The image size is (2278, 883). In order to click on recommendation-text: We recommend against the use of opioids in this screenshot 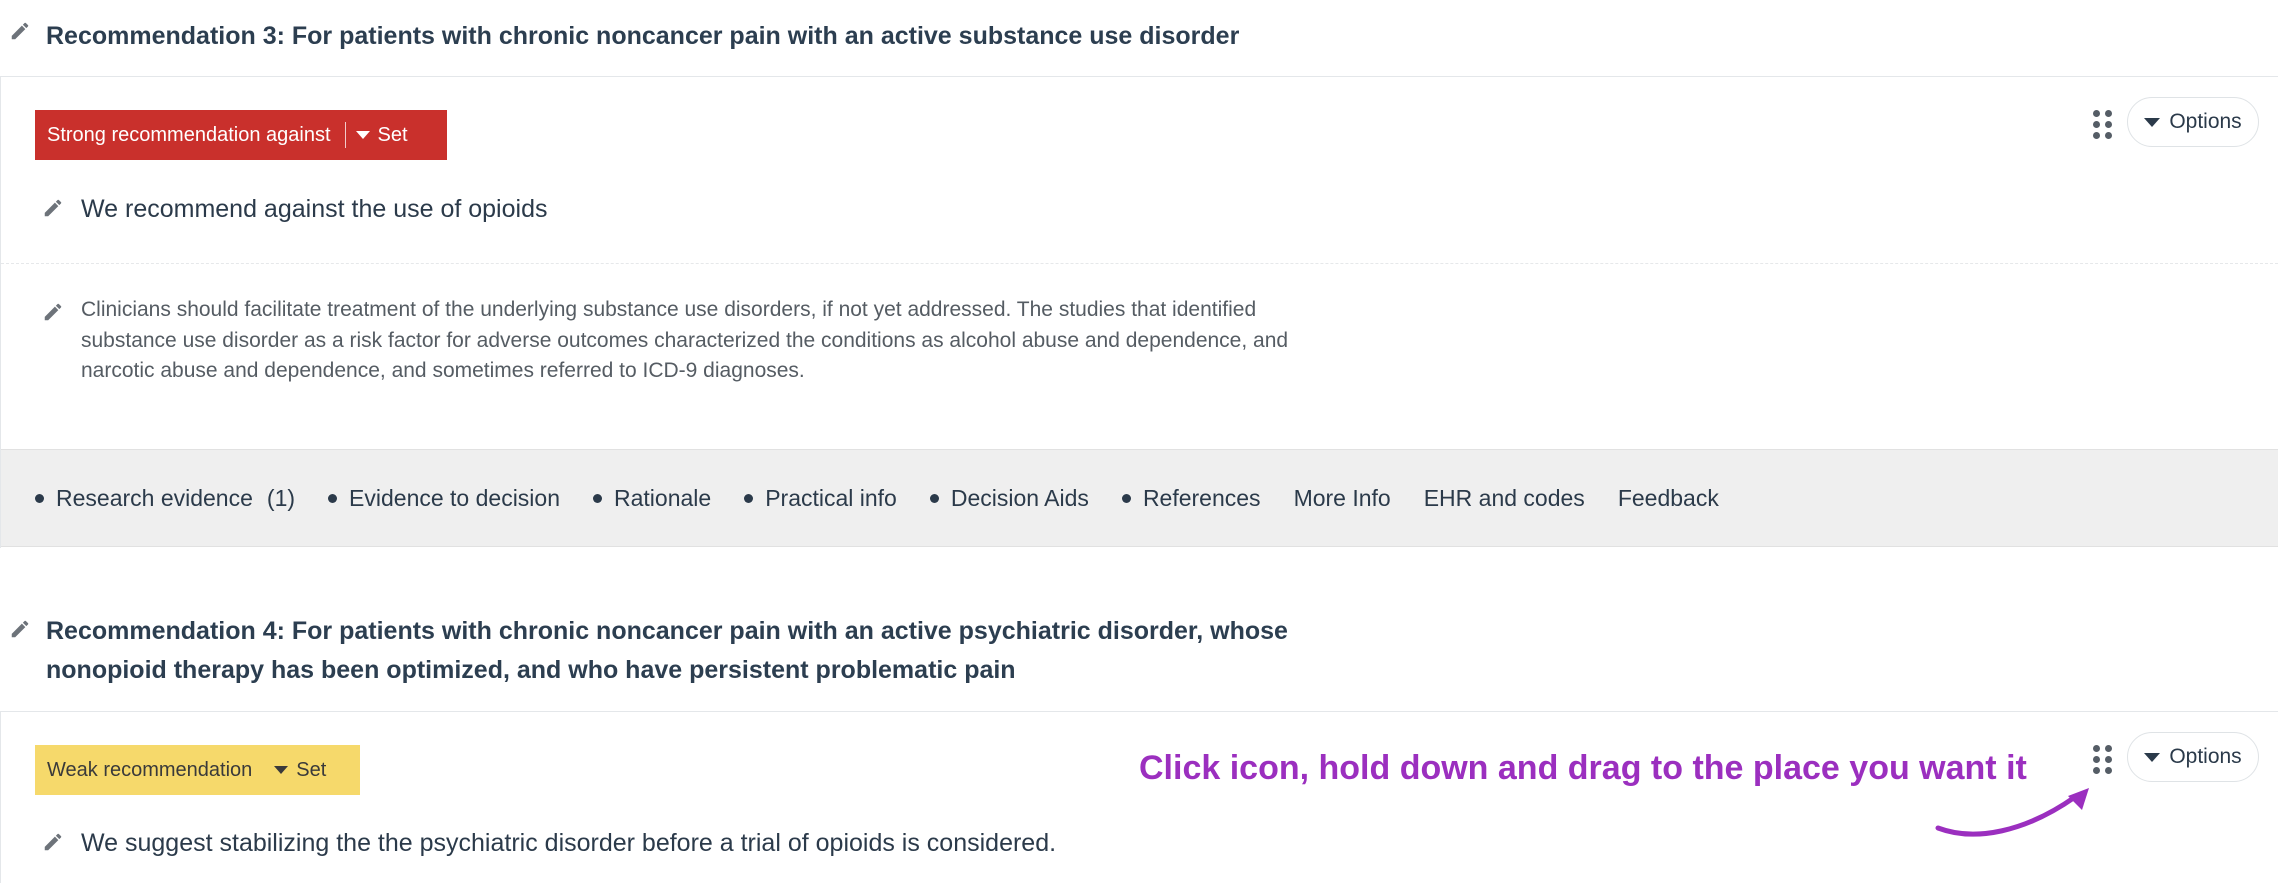, I will do `click(314, 209)`.